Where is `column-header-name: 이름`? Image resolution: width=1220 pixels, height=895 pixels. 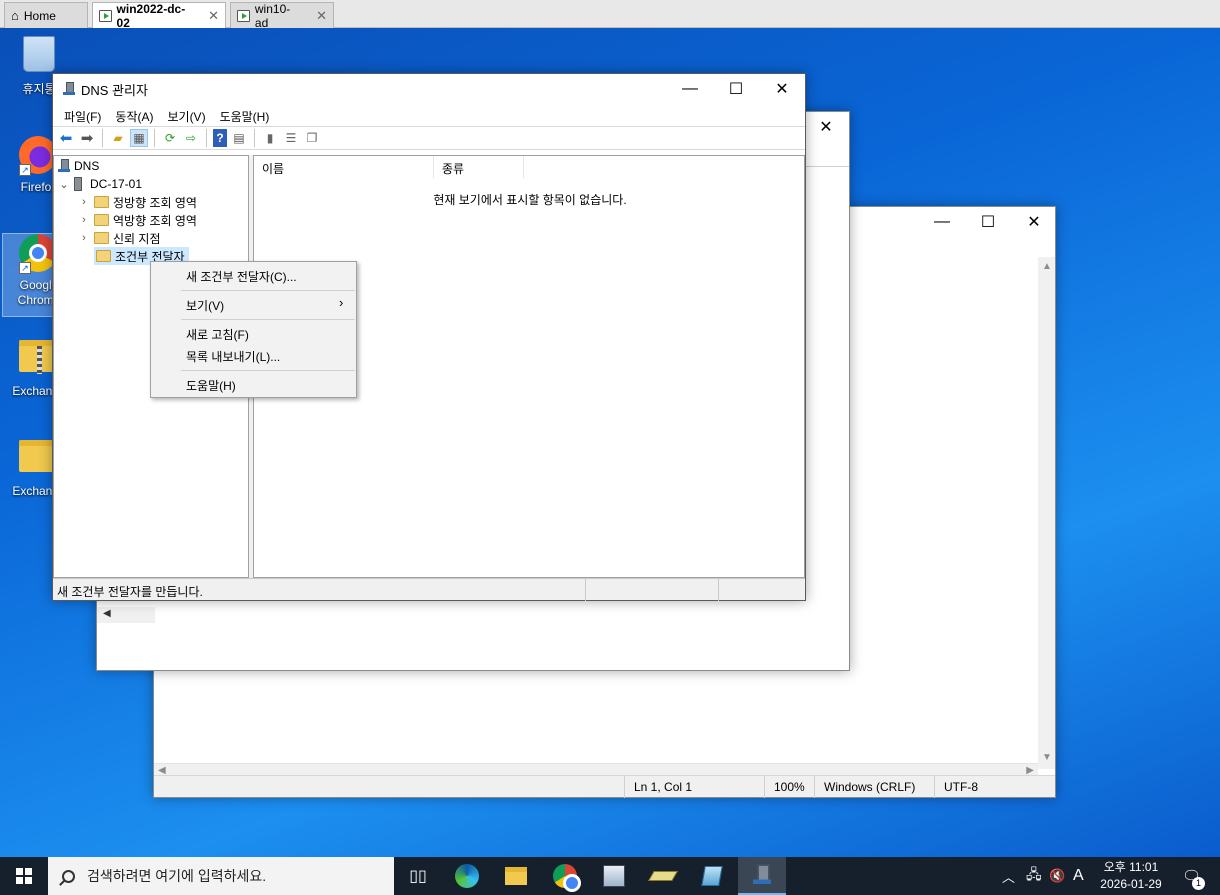 column-header-name: 이름 is located at coordinates (344, 167).